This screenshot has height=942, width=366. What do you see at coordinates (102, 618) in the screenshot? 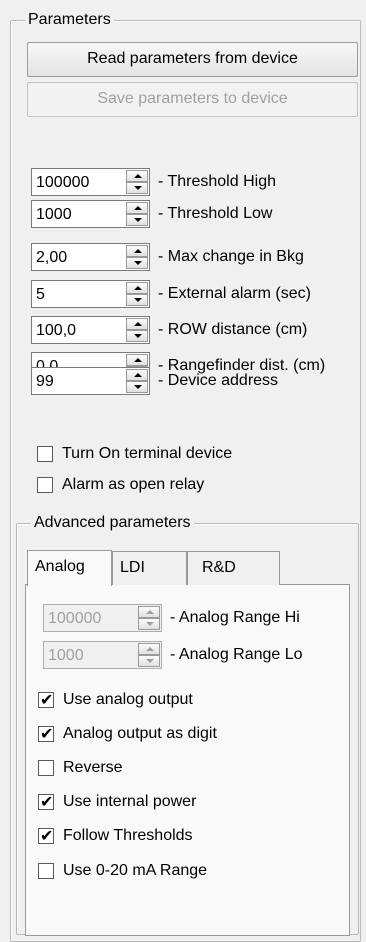
I see `analog-range-hi-spinner: 100000` at bounding box center [102, 618].